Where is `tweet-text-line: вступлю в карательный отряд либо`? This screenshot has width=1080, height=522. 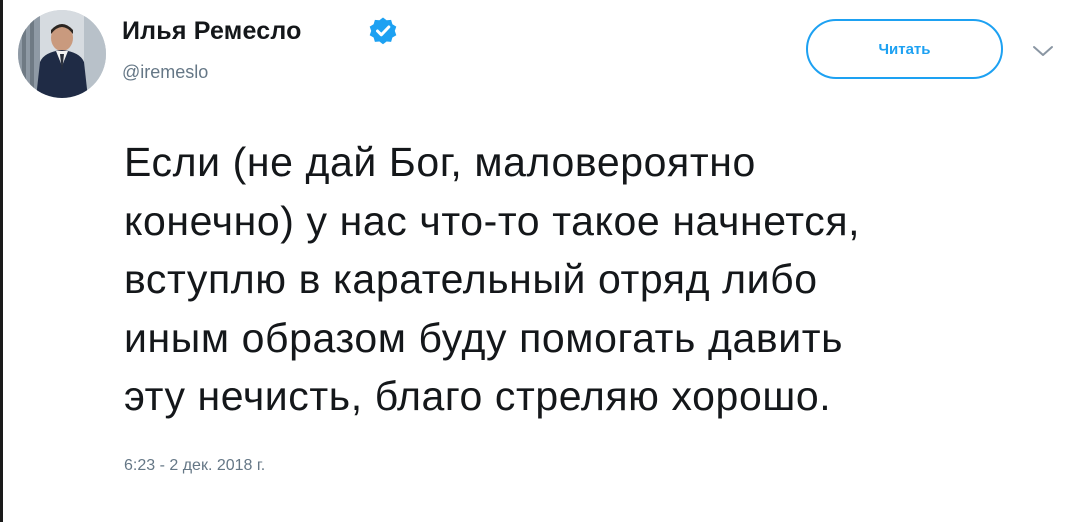 tweet-text-line: вступлю в карательный отряд либо is located at coordinates (471, 279).